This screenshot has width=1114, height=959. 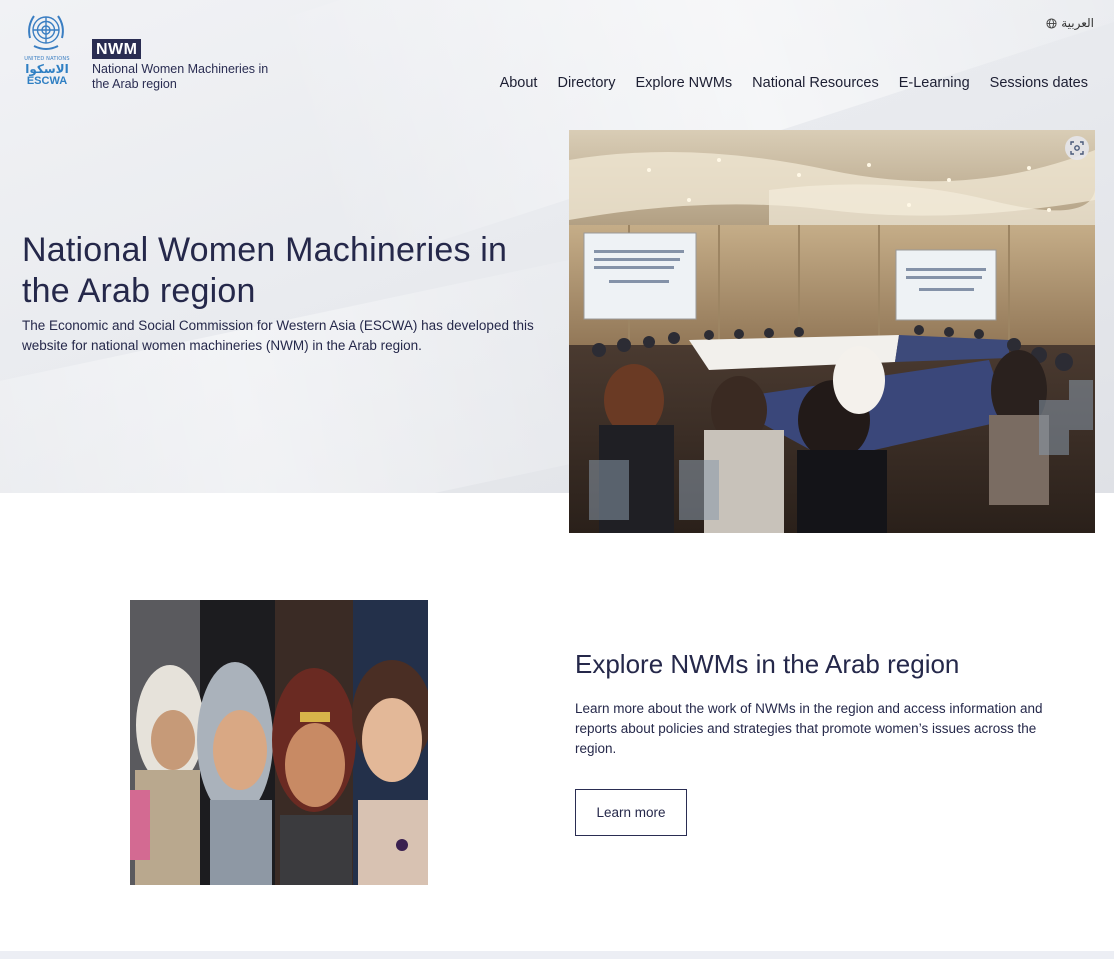 What do you see at coordinates (1077, 23) in the screenshot?
I see `language-switch-label: العربية` at bounding box center [1077, 23].